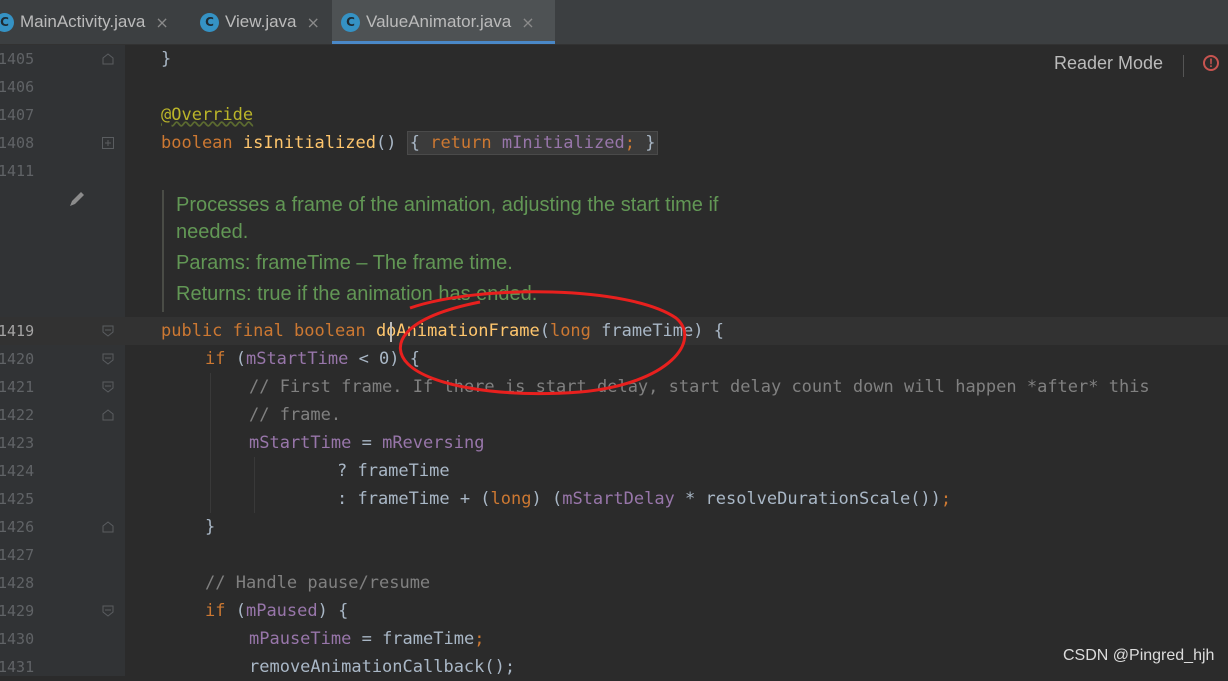 The width and height of the screenshot is (1228, 681). Describe the element at coordinates (261, 21) in the screenshot. I see `tab-label: View.java` at that location.